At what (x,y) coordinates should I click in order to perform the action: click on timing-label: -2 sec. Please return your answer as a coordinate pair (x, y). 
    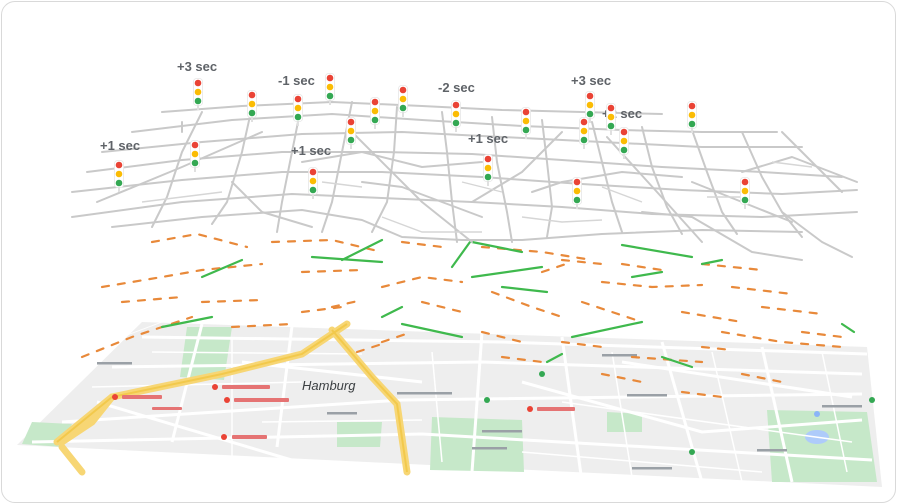
    Looking at the image, I should click on (456, 87).